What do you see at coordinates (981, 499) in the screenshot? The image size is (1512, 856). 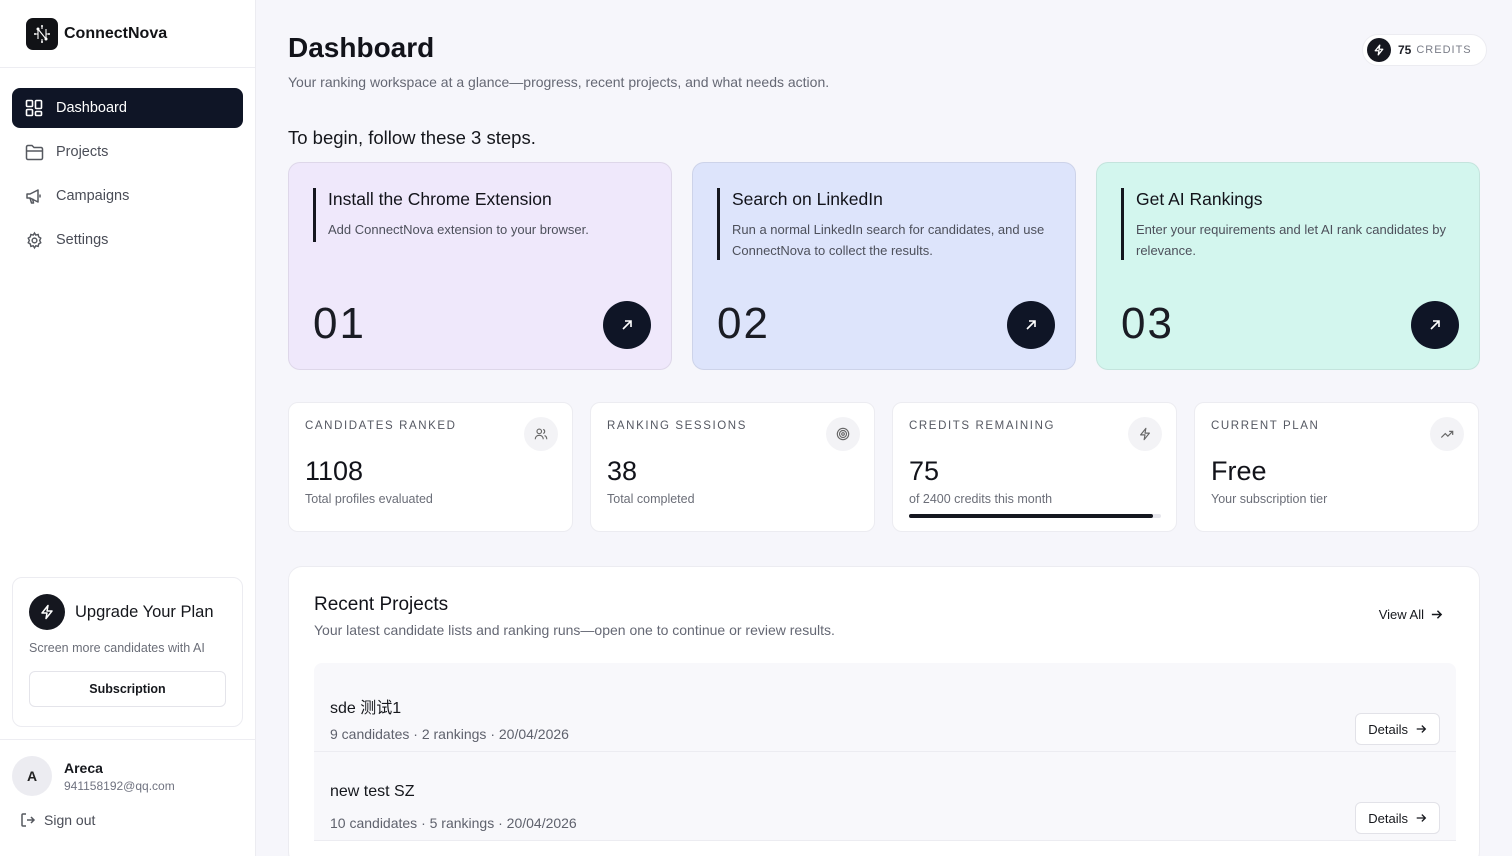 I see `stat-subtext: of 2400 credits this month` at bounding box center [981, 499].